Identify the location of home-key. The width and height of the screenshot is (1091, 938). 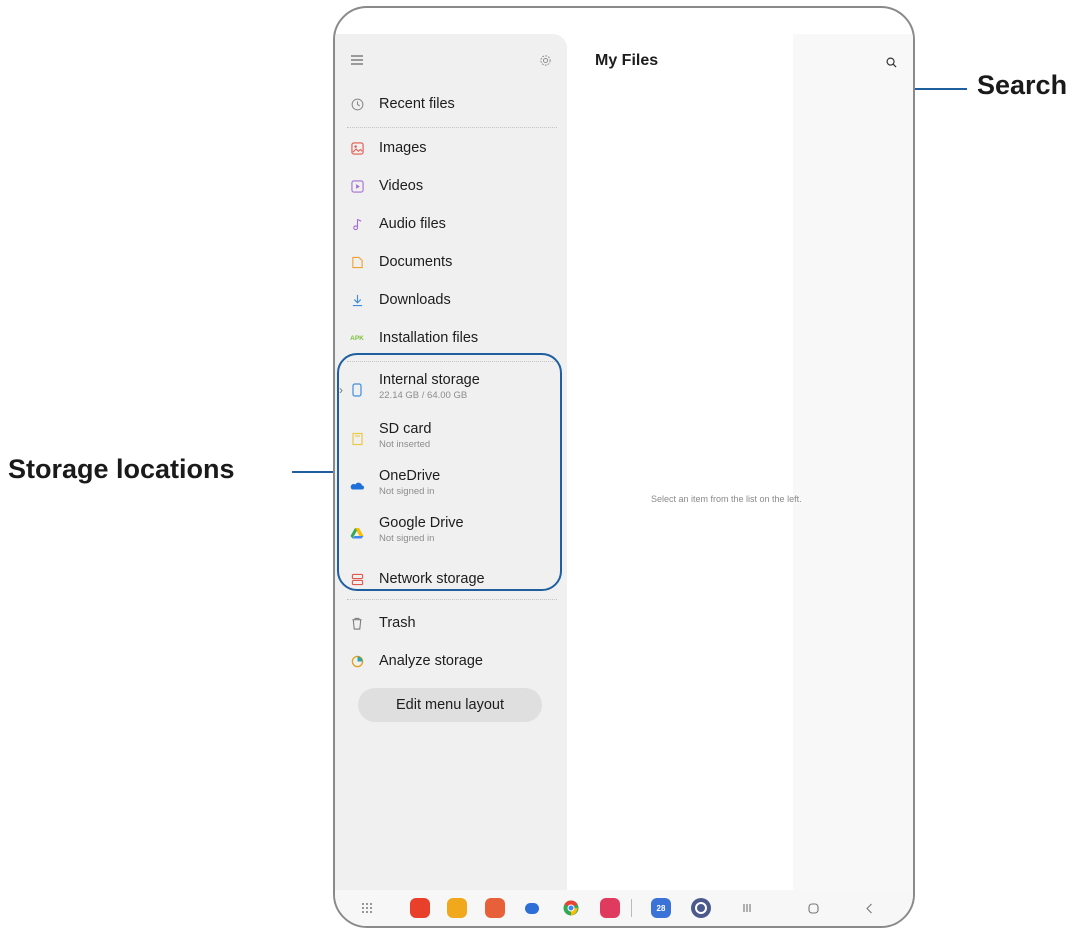
(813, 908).